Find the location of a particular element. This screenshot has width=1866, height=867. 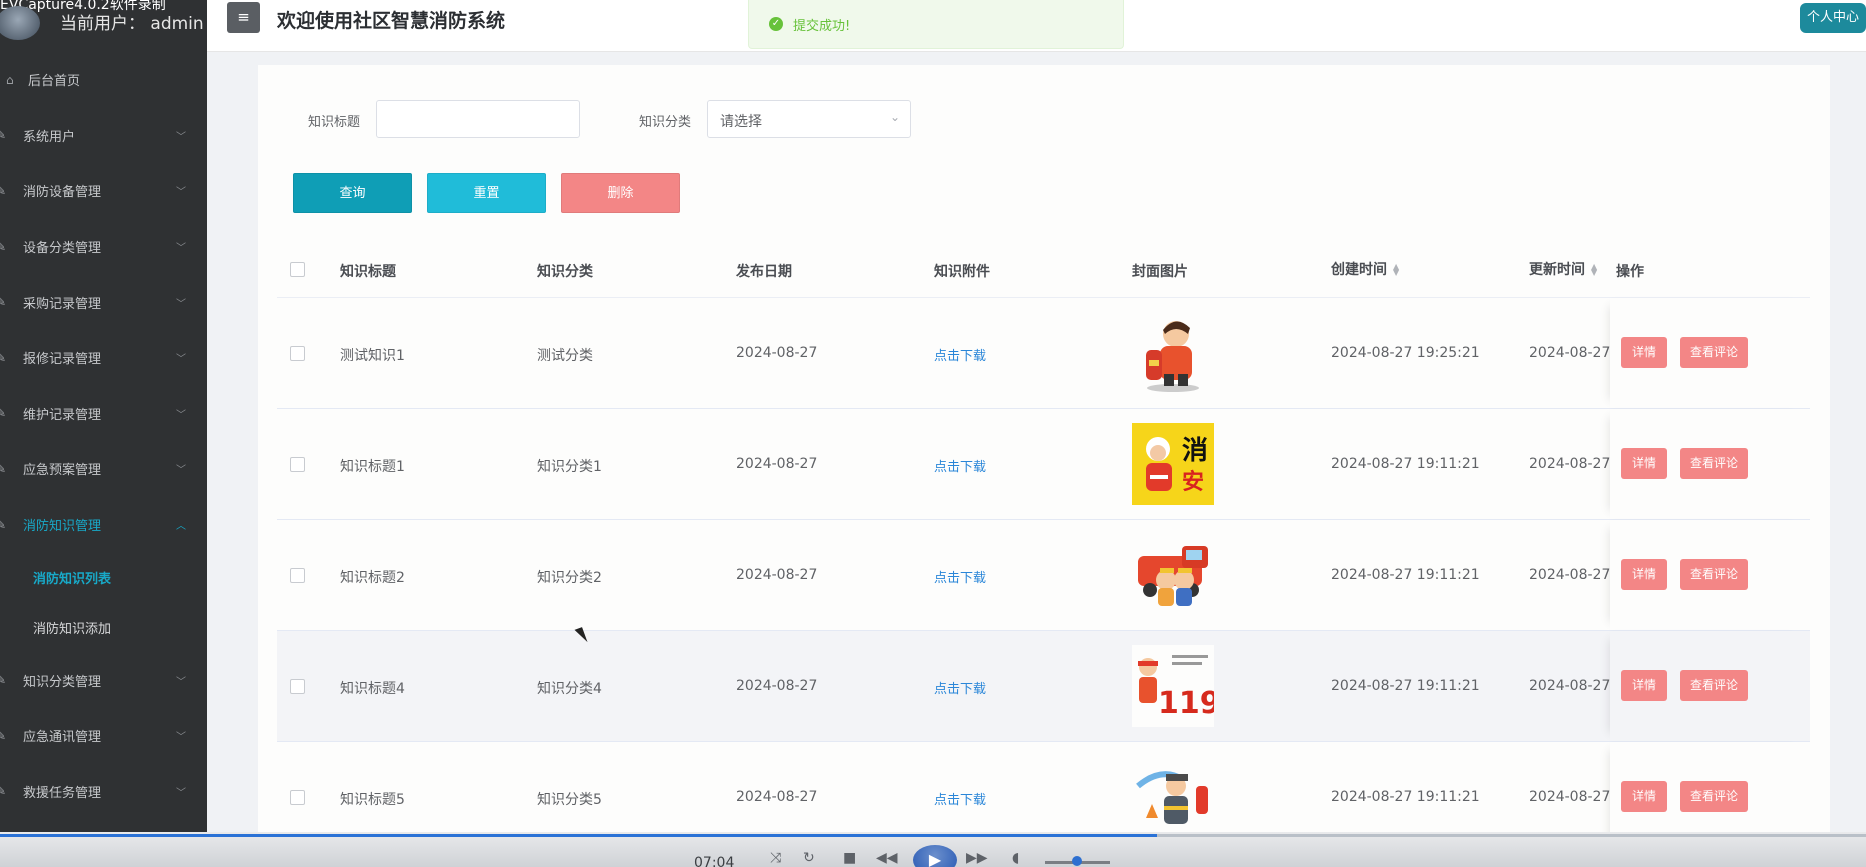

sidebar-item: ✎ 救援任务管理 ﹀ is located at coordinates (103, 792).